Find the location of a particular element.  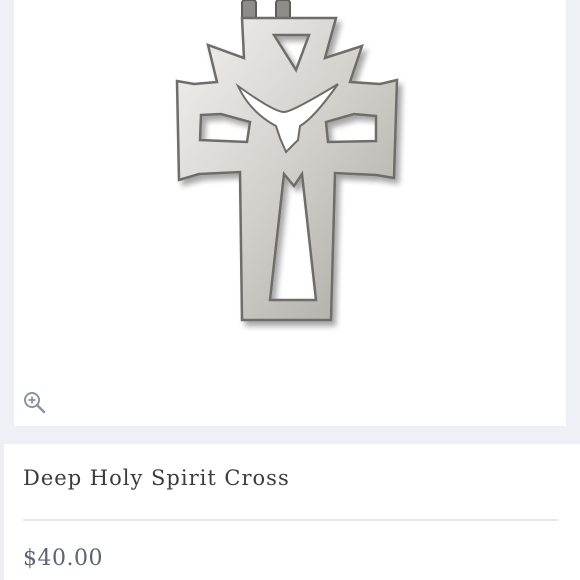

product-price: $40.00 is located at coordinates (63, 558).